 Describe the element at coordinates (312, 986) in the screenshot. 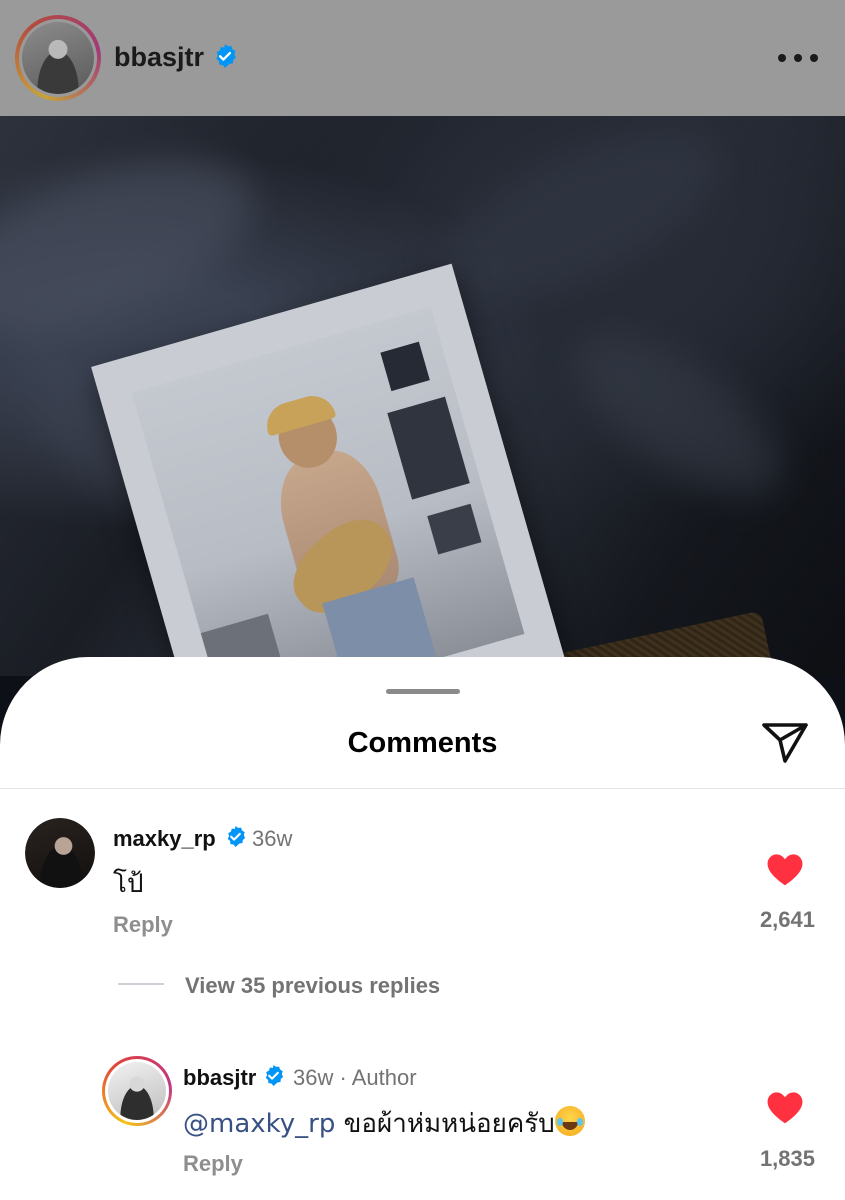

I see `view-previous-replies-button: View 35 previous replies` at that location.